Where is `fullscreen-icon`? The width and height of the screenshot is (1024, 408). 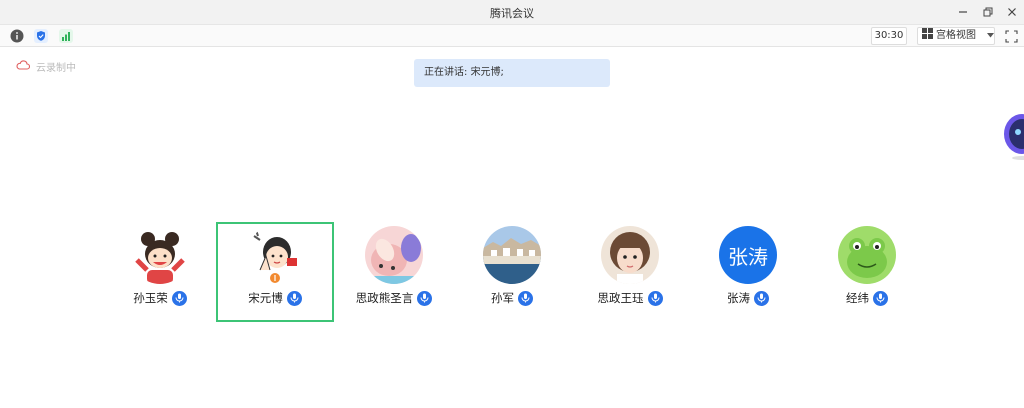 fullscreen-icon is located at coordinates (1011, 36).